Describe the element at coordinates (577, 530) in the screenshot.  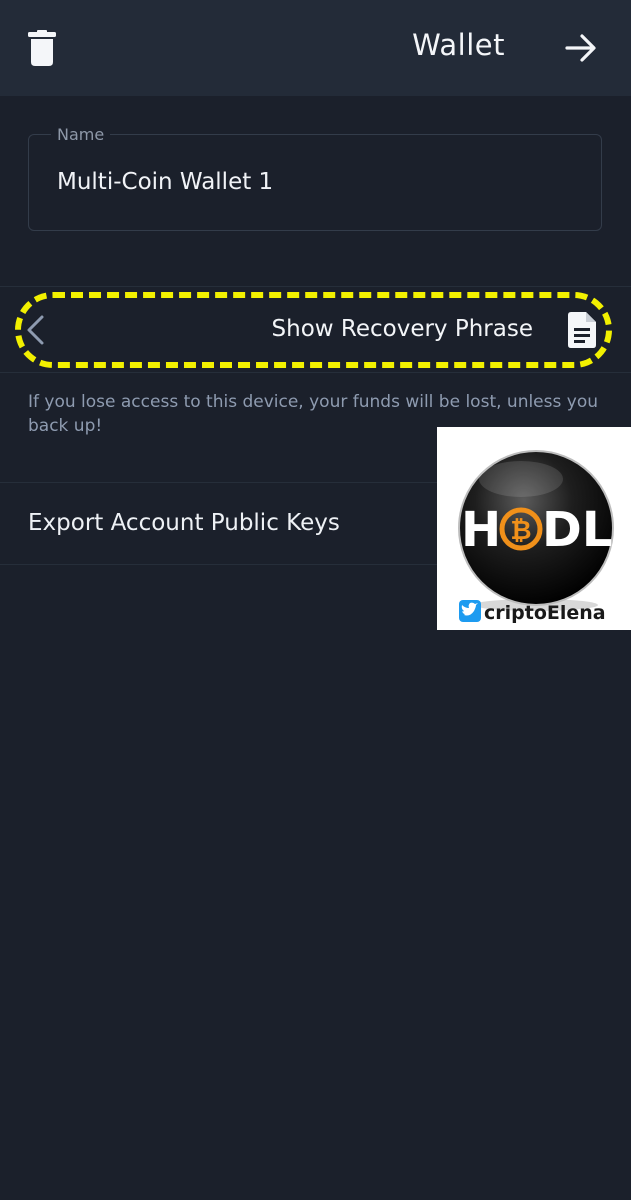
I see `hodl-logo-text: DL` at that location.